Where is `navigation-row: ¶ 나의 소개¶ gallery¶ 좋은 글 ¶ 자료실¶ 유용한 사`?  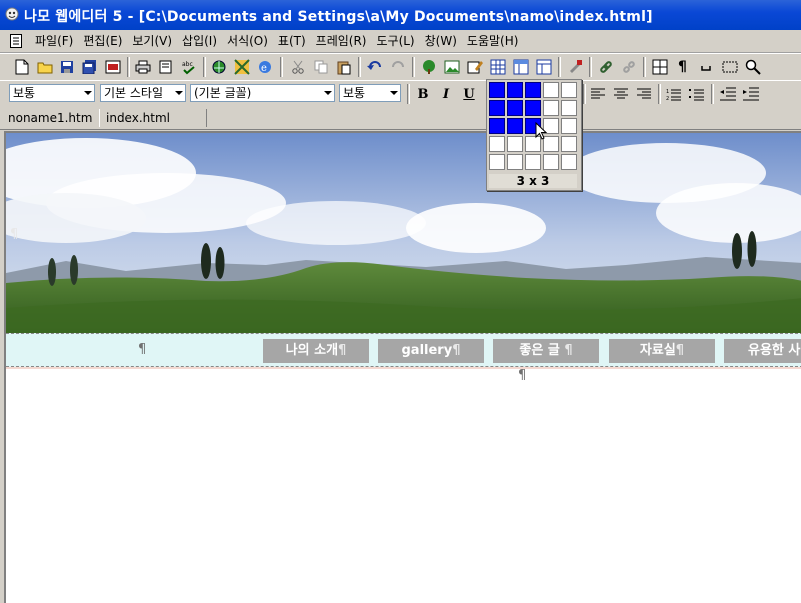 navigation-row: ¶ 나의 소개¶ gallery¶ 좋은 글 ¶ 자료실¶ 유용한 사 is located at coordinates (403, 350).